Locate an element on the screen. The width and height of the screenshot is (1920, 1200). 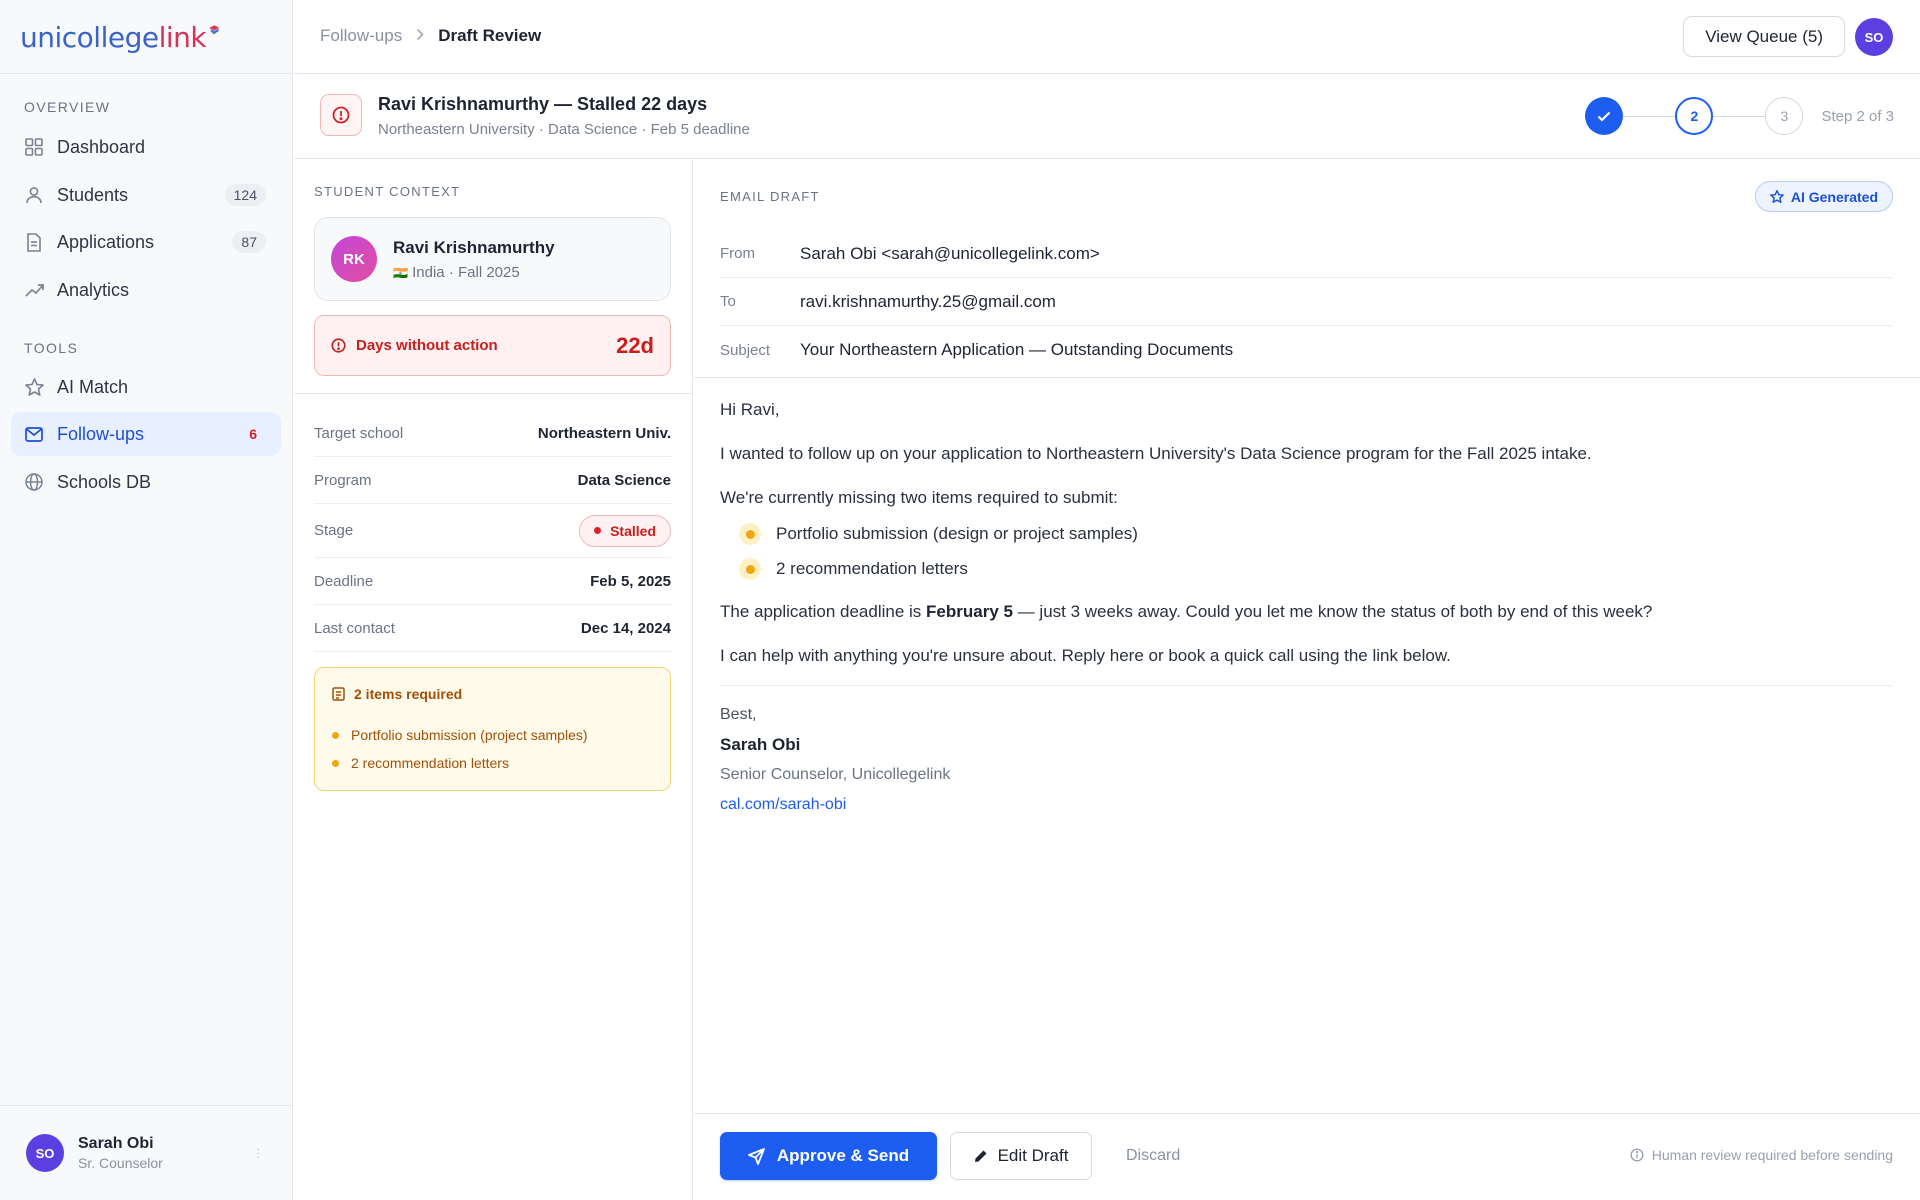
page-title: Draft Review is located at coordinates (490, 35).